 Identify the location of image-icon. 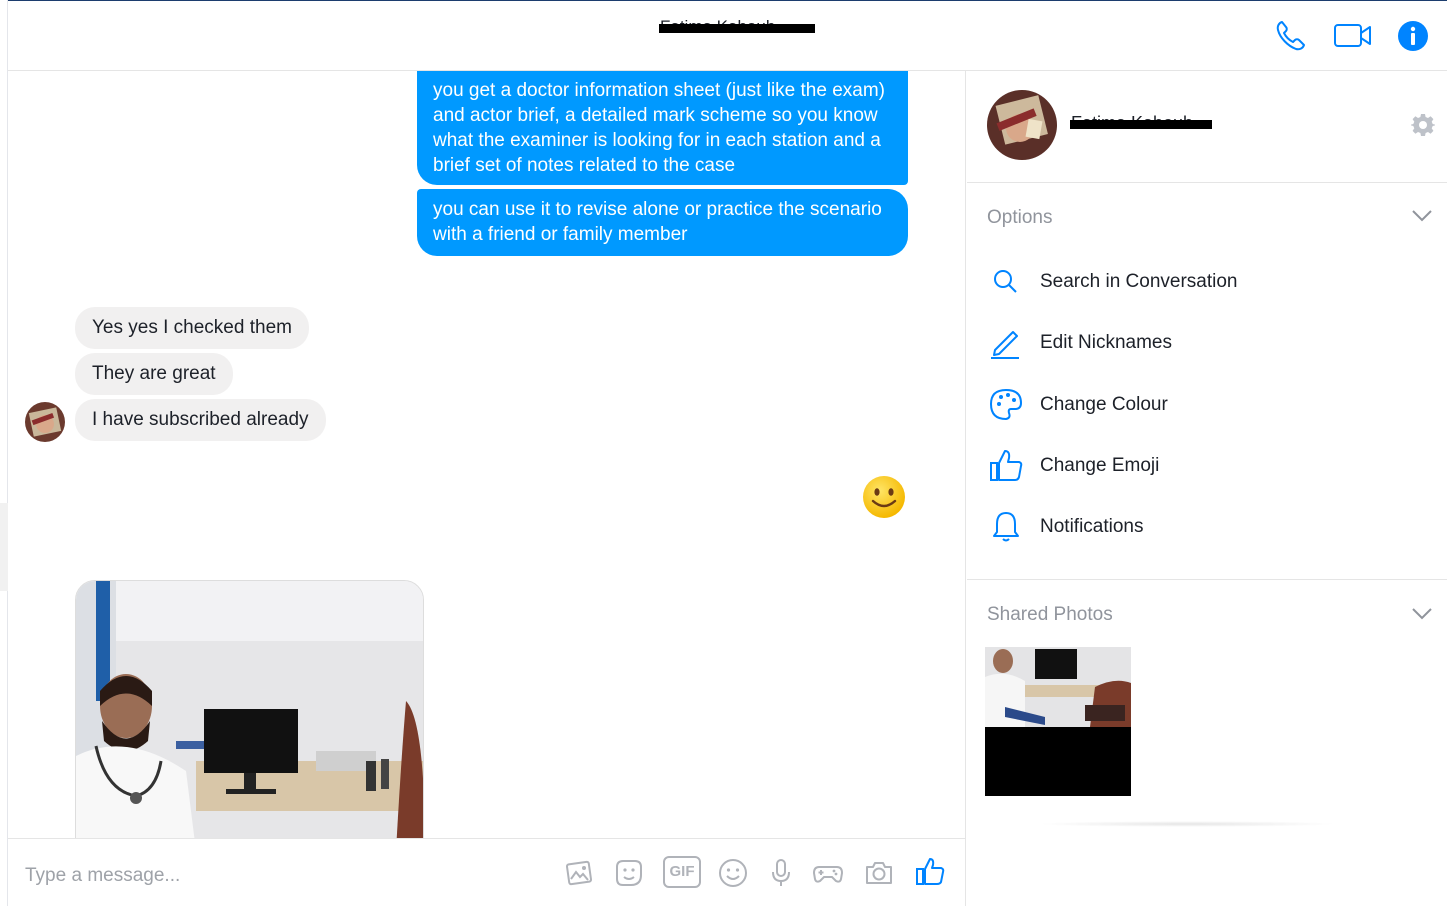
(579, 873).